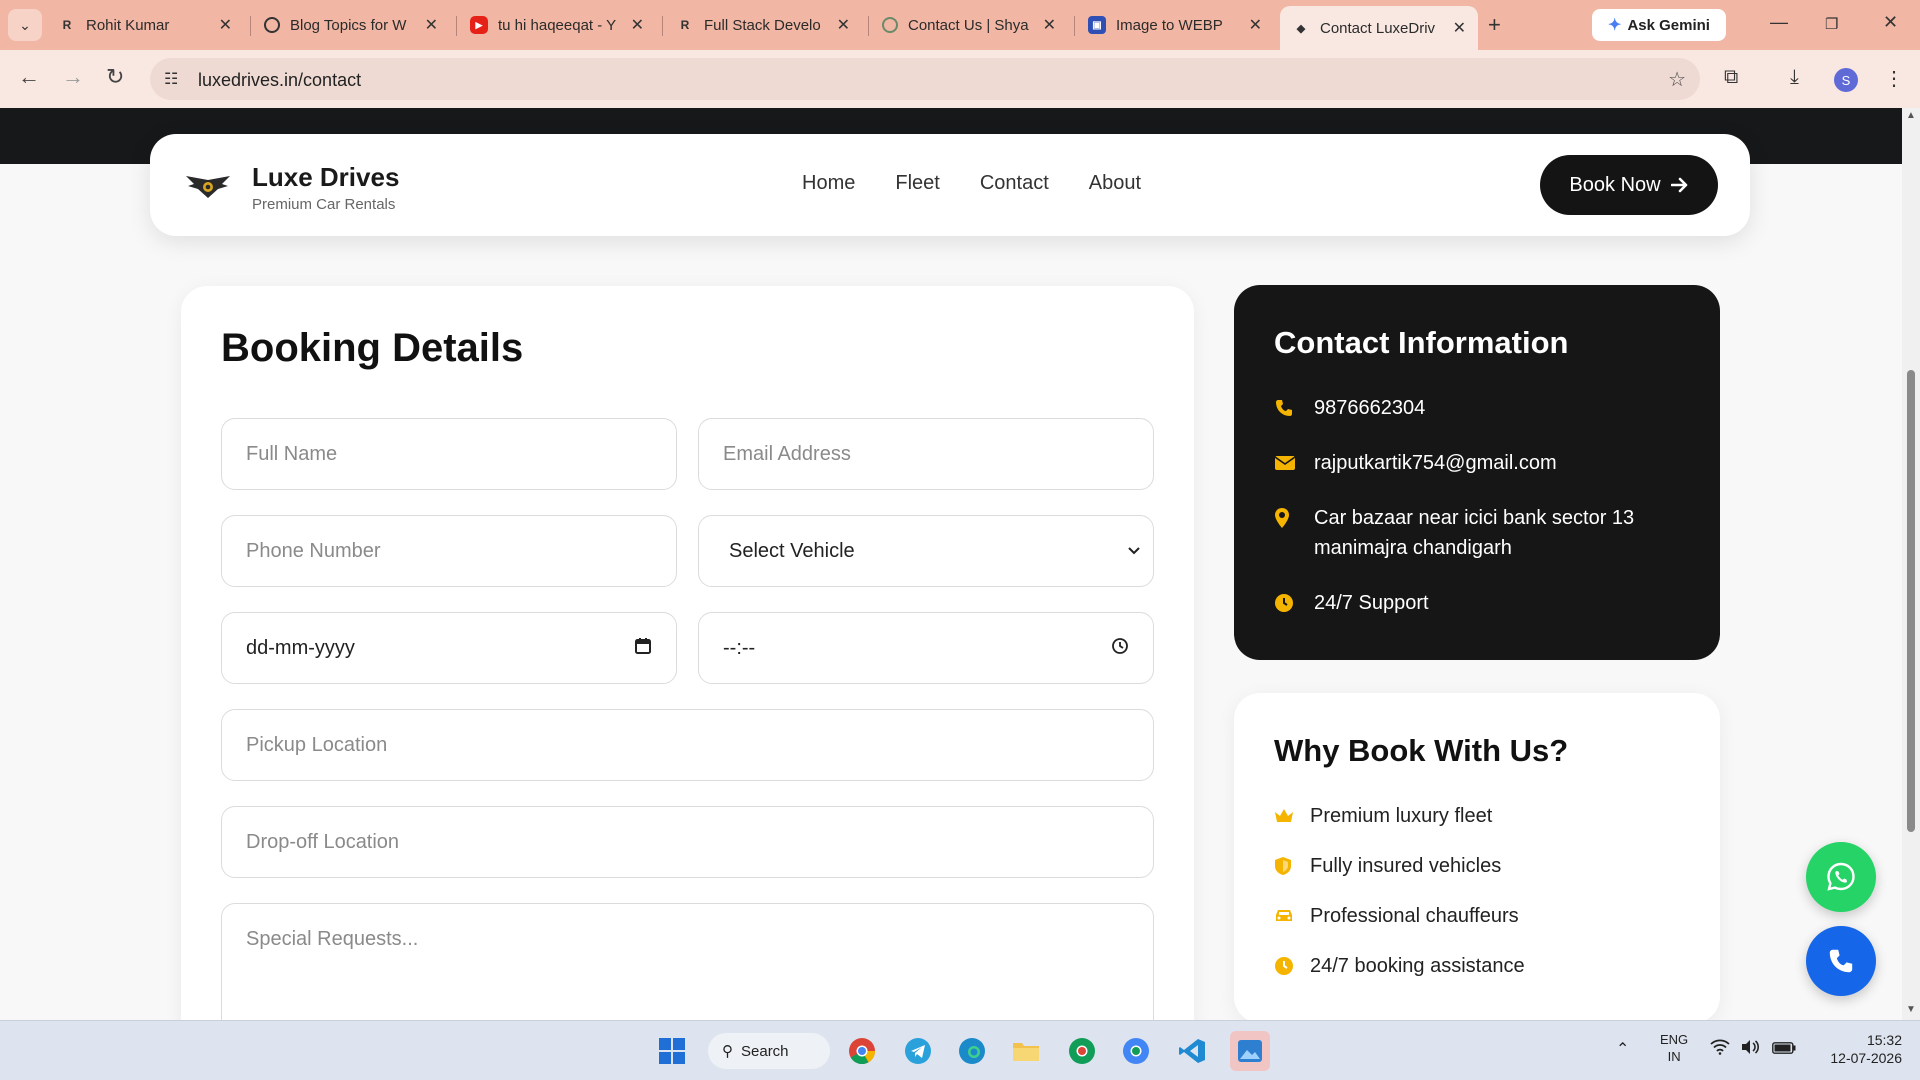 This screenshot has height=1080, width=1920. Describe the element at coordinates (1911, 601) in the screenshot. I see `scrollbar-thumb` at that location.